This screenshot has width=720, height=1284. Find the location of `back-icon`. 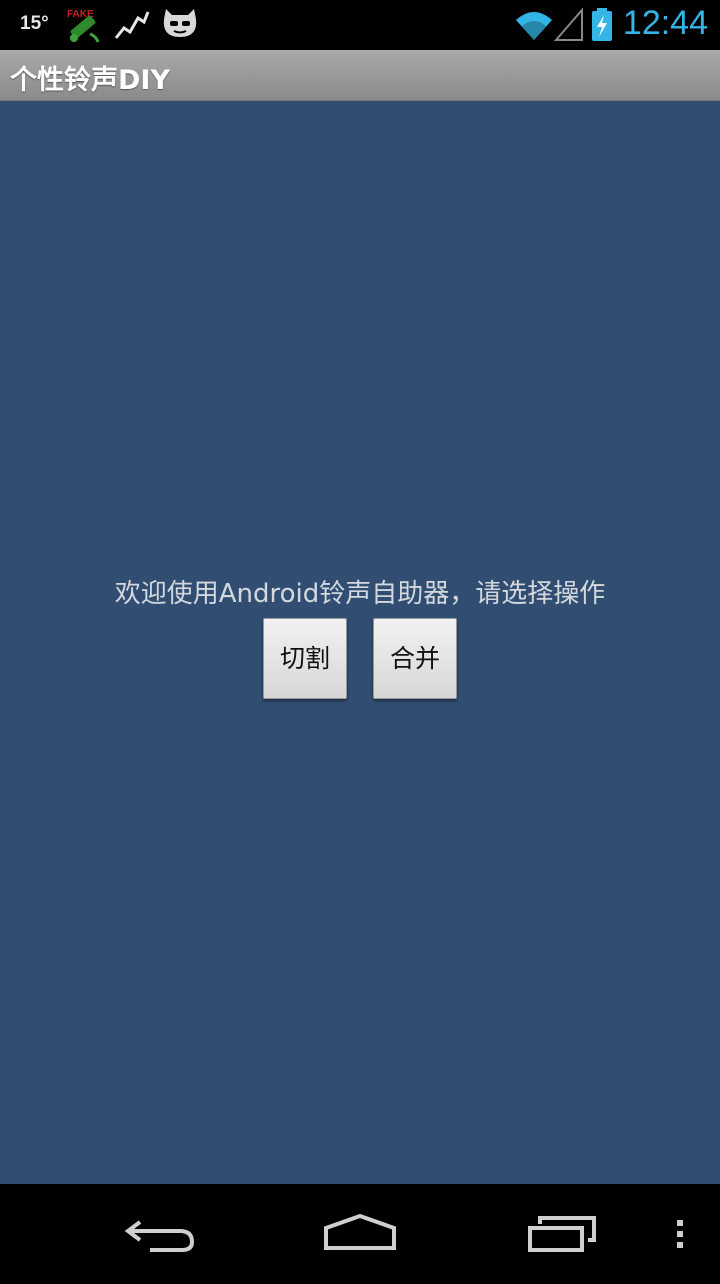

back-icon is located at coordinates (159, 1236).